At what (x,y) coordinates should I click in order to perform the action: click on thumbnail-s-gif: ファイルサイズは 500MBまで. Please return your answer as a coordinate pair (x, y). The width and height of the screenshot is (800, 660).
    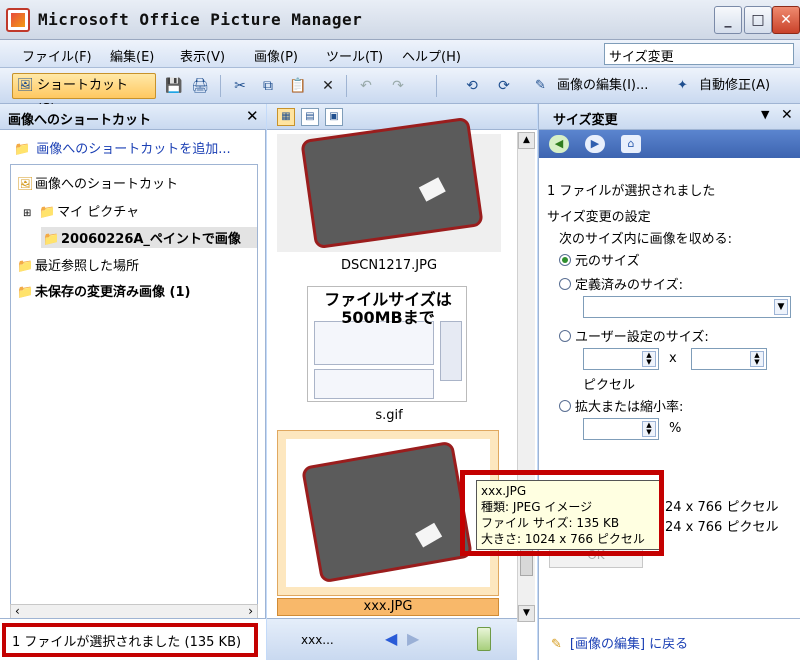
    Looking at the image, I should click on (387, 344).